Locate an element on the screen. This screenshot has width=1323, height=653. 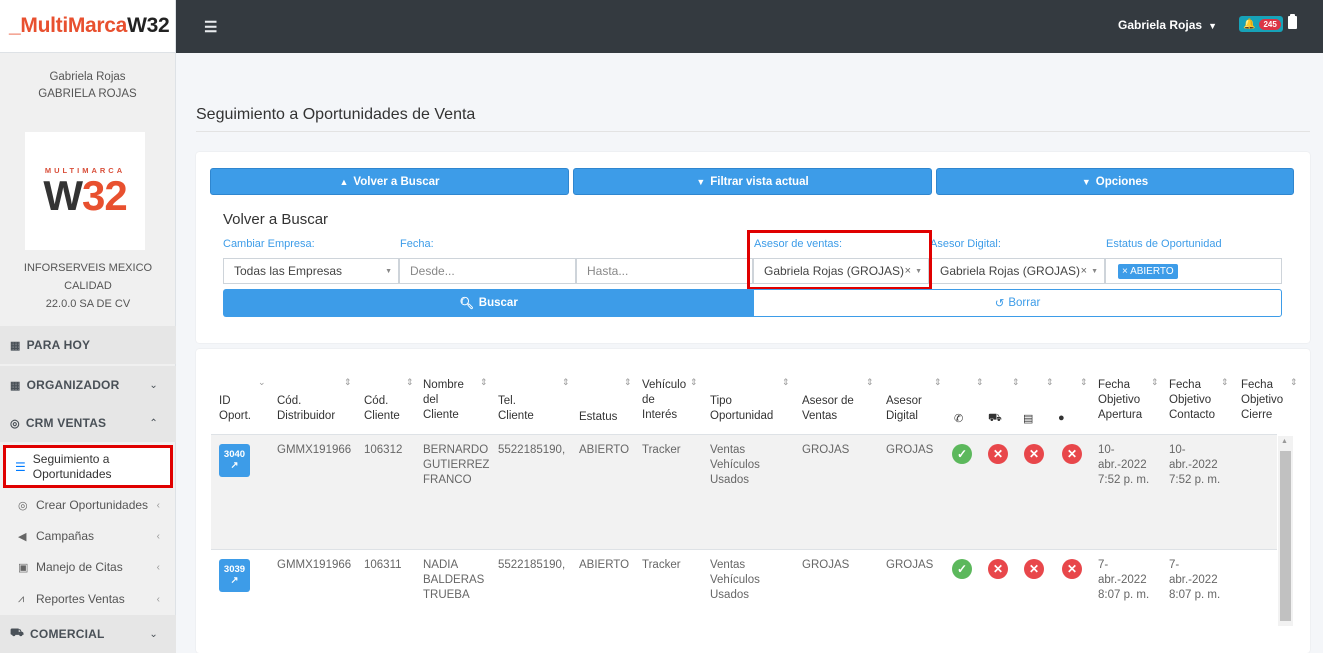
clipboard-icon is located at coordinates (1292, 21).